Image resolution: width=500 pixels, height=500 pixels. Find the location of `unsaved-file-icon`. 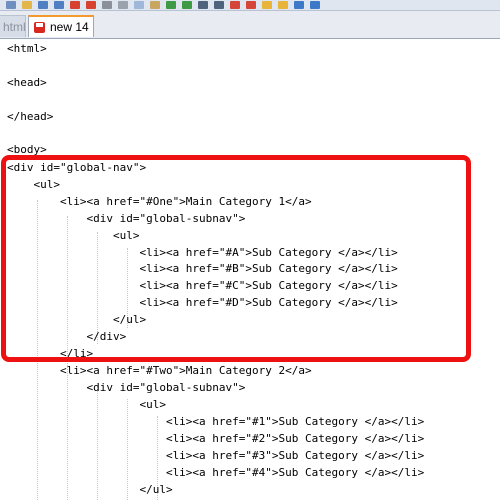

unsaved-file-icon is located at coordinates (39, 27).